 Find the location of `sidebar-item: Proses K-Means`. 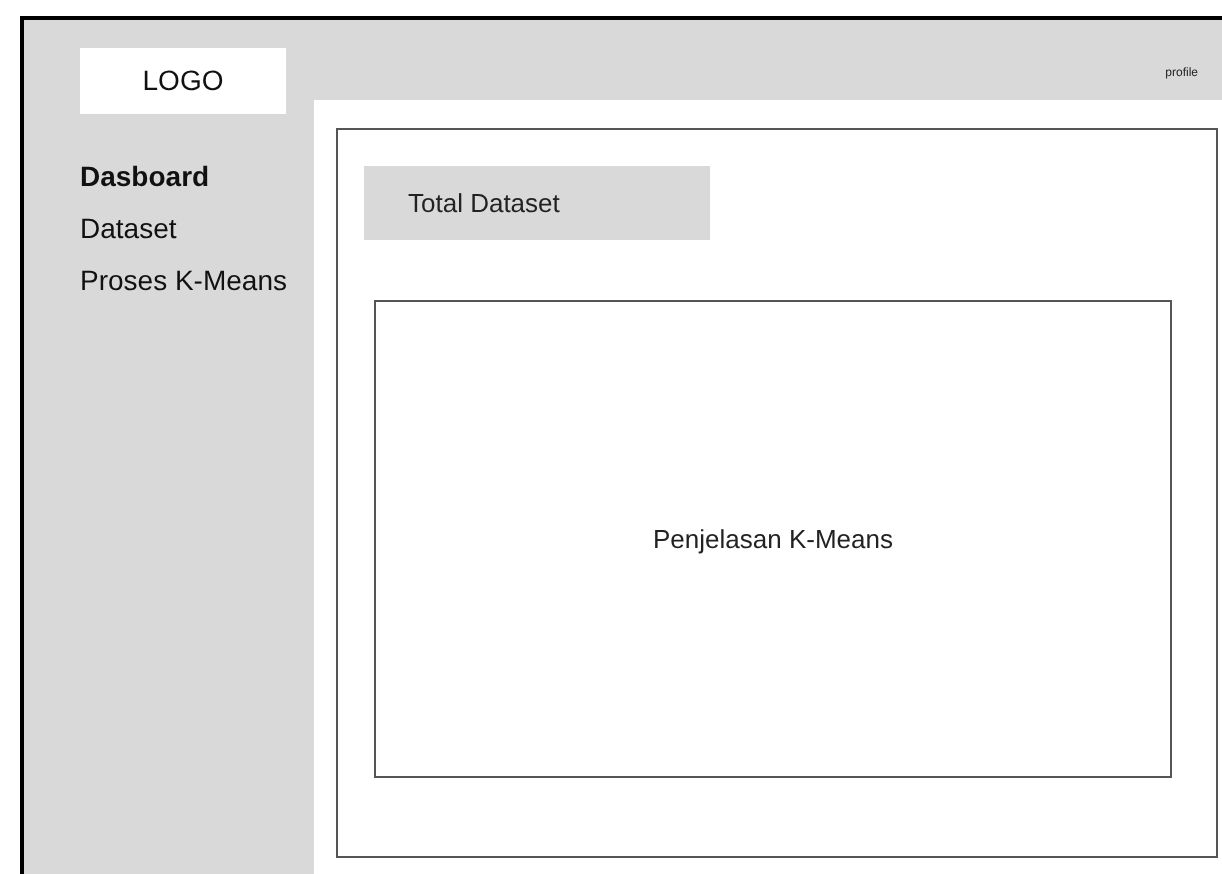

sidebar-item: Proses K-Means is located at coordinates (197, 280).